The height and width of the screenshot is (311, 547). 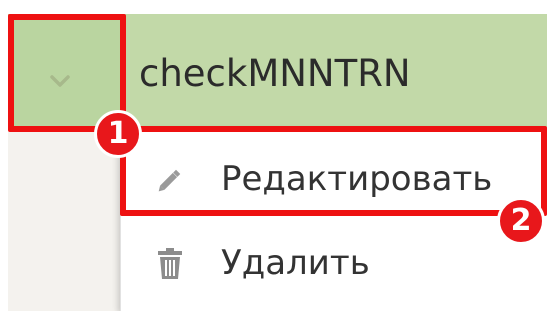 I want to click on record-title: checkMNNTRN, so click(x=275, y=73).